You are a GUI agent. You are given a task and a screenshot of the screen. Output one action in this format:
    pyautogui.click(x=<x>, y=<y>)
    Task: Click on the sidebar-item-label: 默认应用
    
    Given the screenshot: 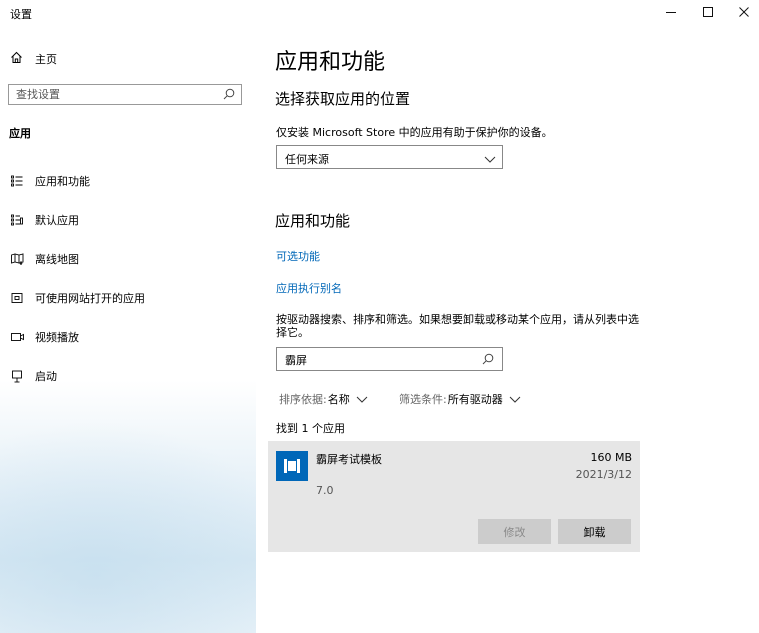 What is the action you would take?
    pyautogui.click(x=57, y=220)
    